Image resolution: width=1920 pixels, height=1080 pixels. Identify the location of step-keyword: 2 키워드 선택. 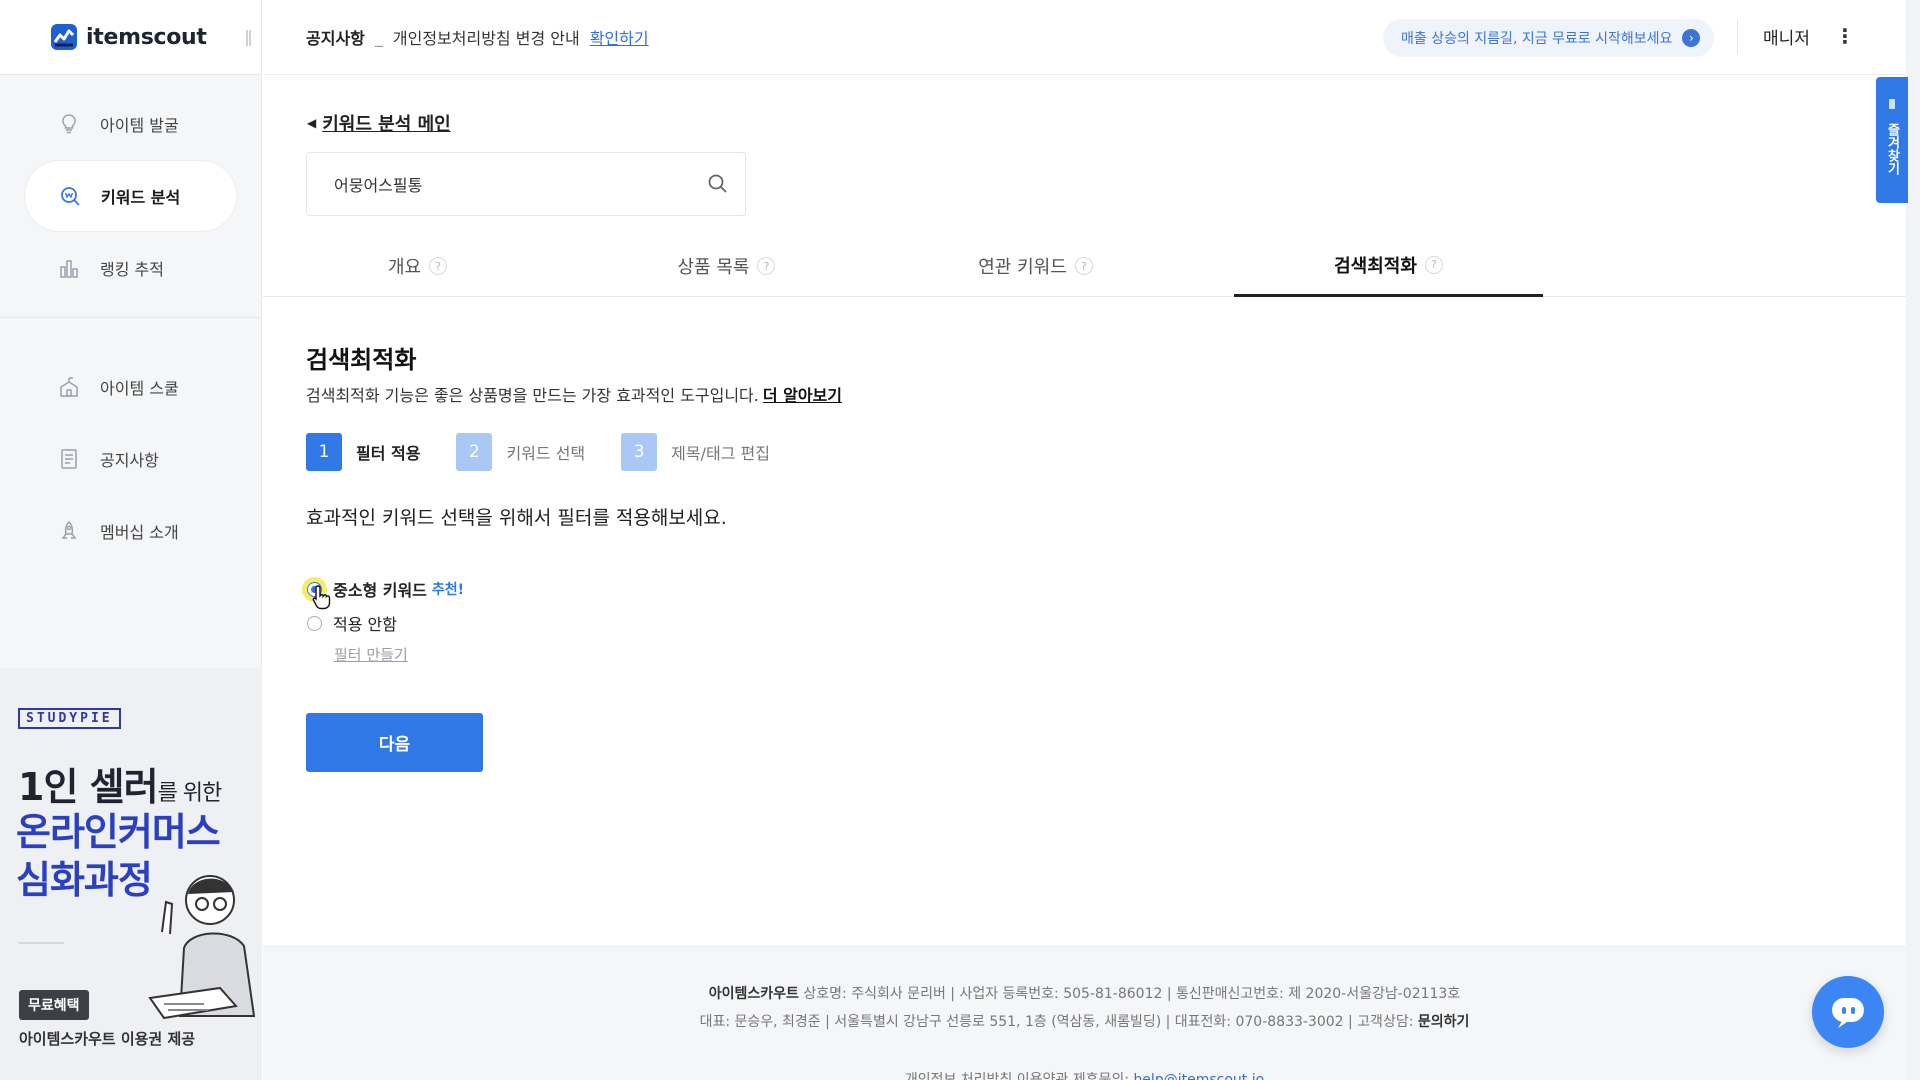
(520, 452).